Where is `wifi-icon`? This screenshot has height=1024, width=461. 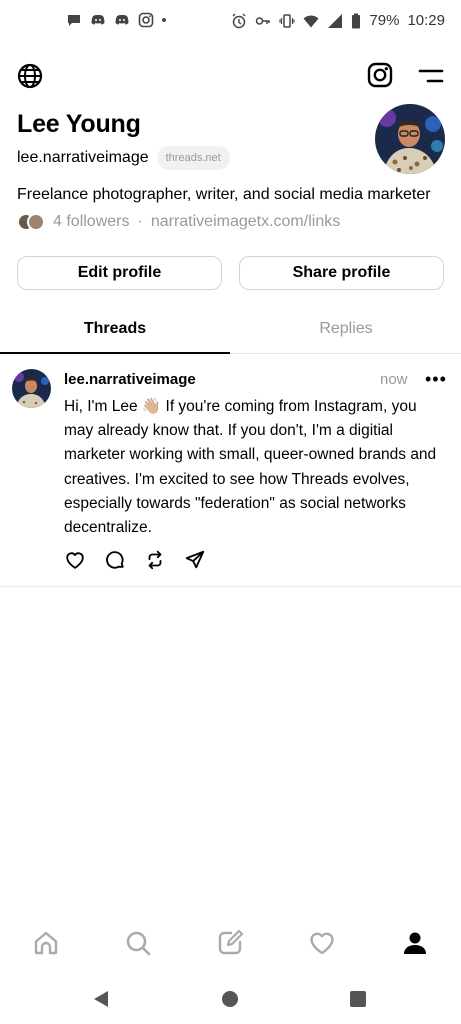
wifi-icon is located at coordinates (311, 21).